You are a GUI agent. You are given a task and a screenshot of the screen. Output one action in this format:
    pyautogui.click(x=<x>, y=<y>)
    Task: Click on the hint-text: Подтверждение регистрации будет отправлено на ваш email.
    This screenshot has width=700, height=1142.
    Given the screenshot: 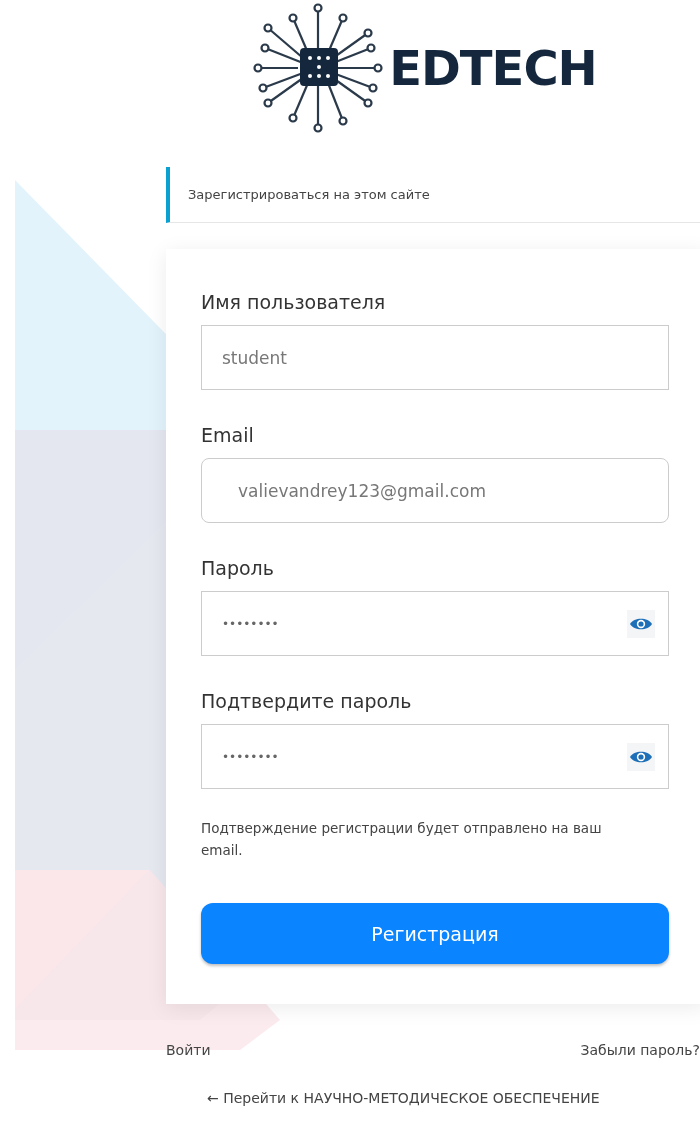 What is the action you would take?
    pyautogui.click(x=402, y=839)
    